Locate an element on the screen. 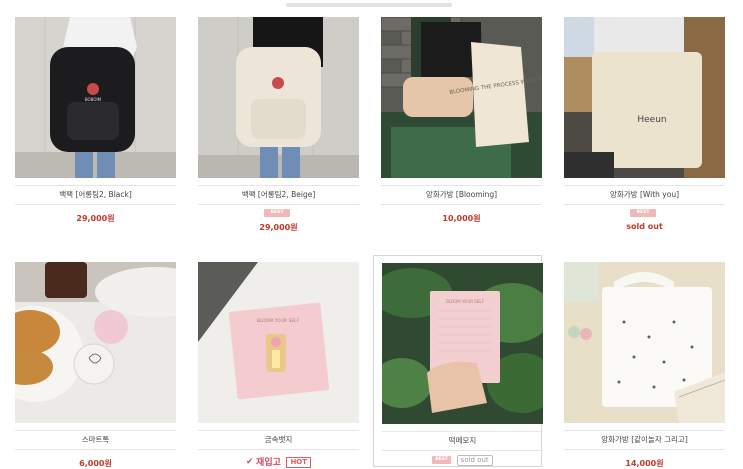 This screenshot has height=469, width=743. sold-out-label: sold out is located at coordinates (644, 226).